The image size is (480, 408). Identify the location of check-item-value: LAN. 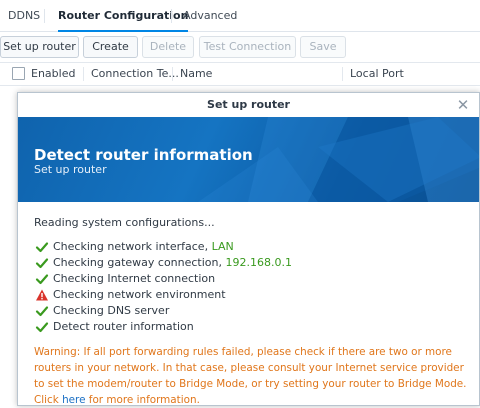
(222, 246).